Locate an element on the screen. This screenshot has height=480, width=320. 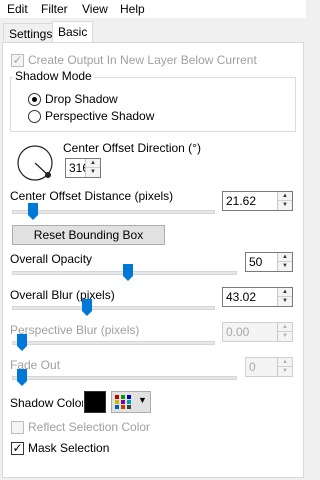
direction-label: Center Offset Direction (°) is located at coordinates (132, 148).